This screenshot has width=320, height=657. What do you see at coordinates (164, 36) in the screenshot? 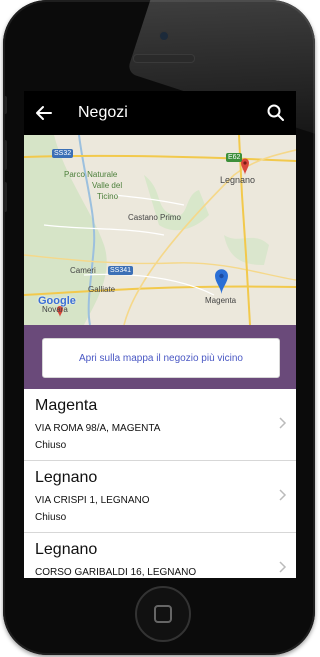
I see `front-camera` at bounding box center [164, 36].